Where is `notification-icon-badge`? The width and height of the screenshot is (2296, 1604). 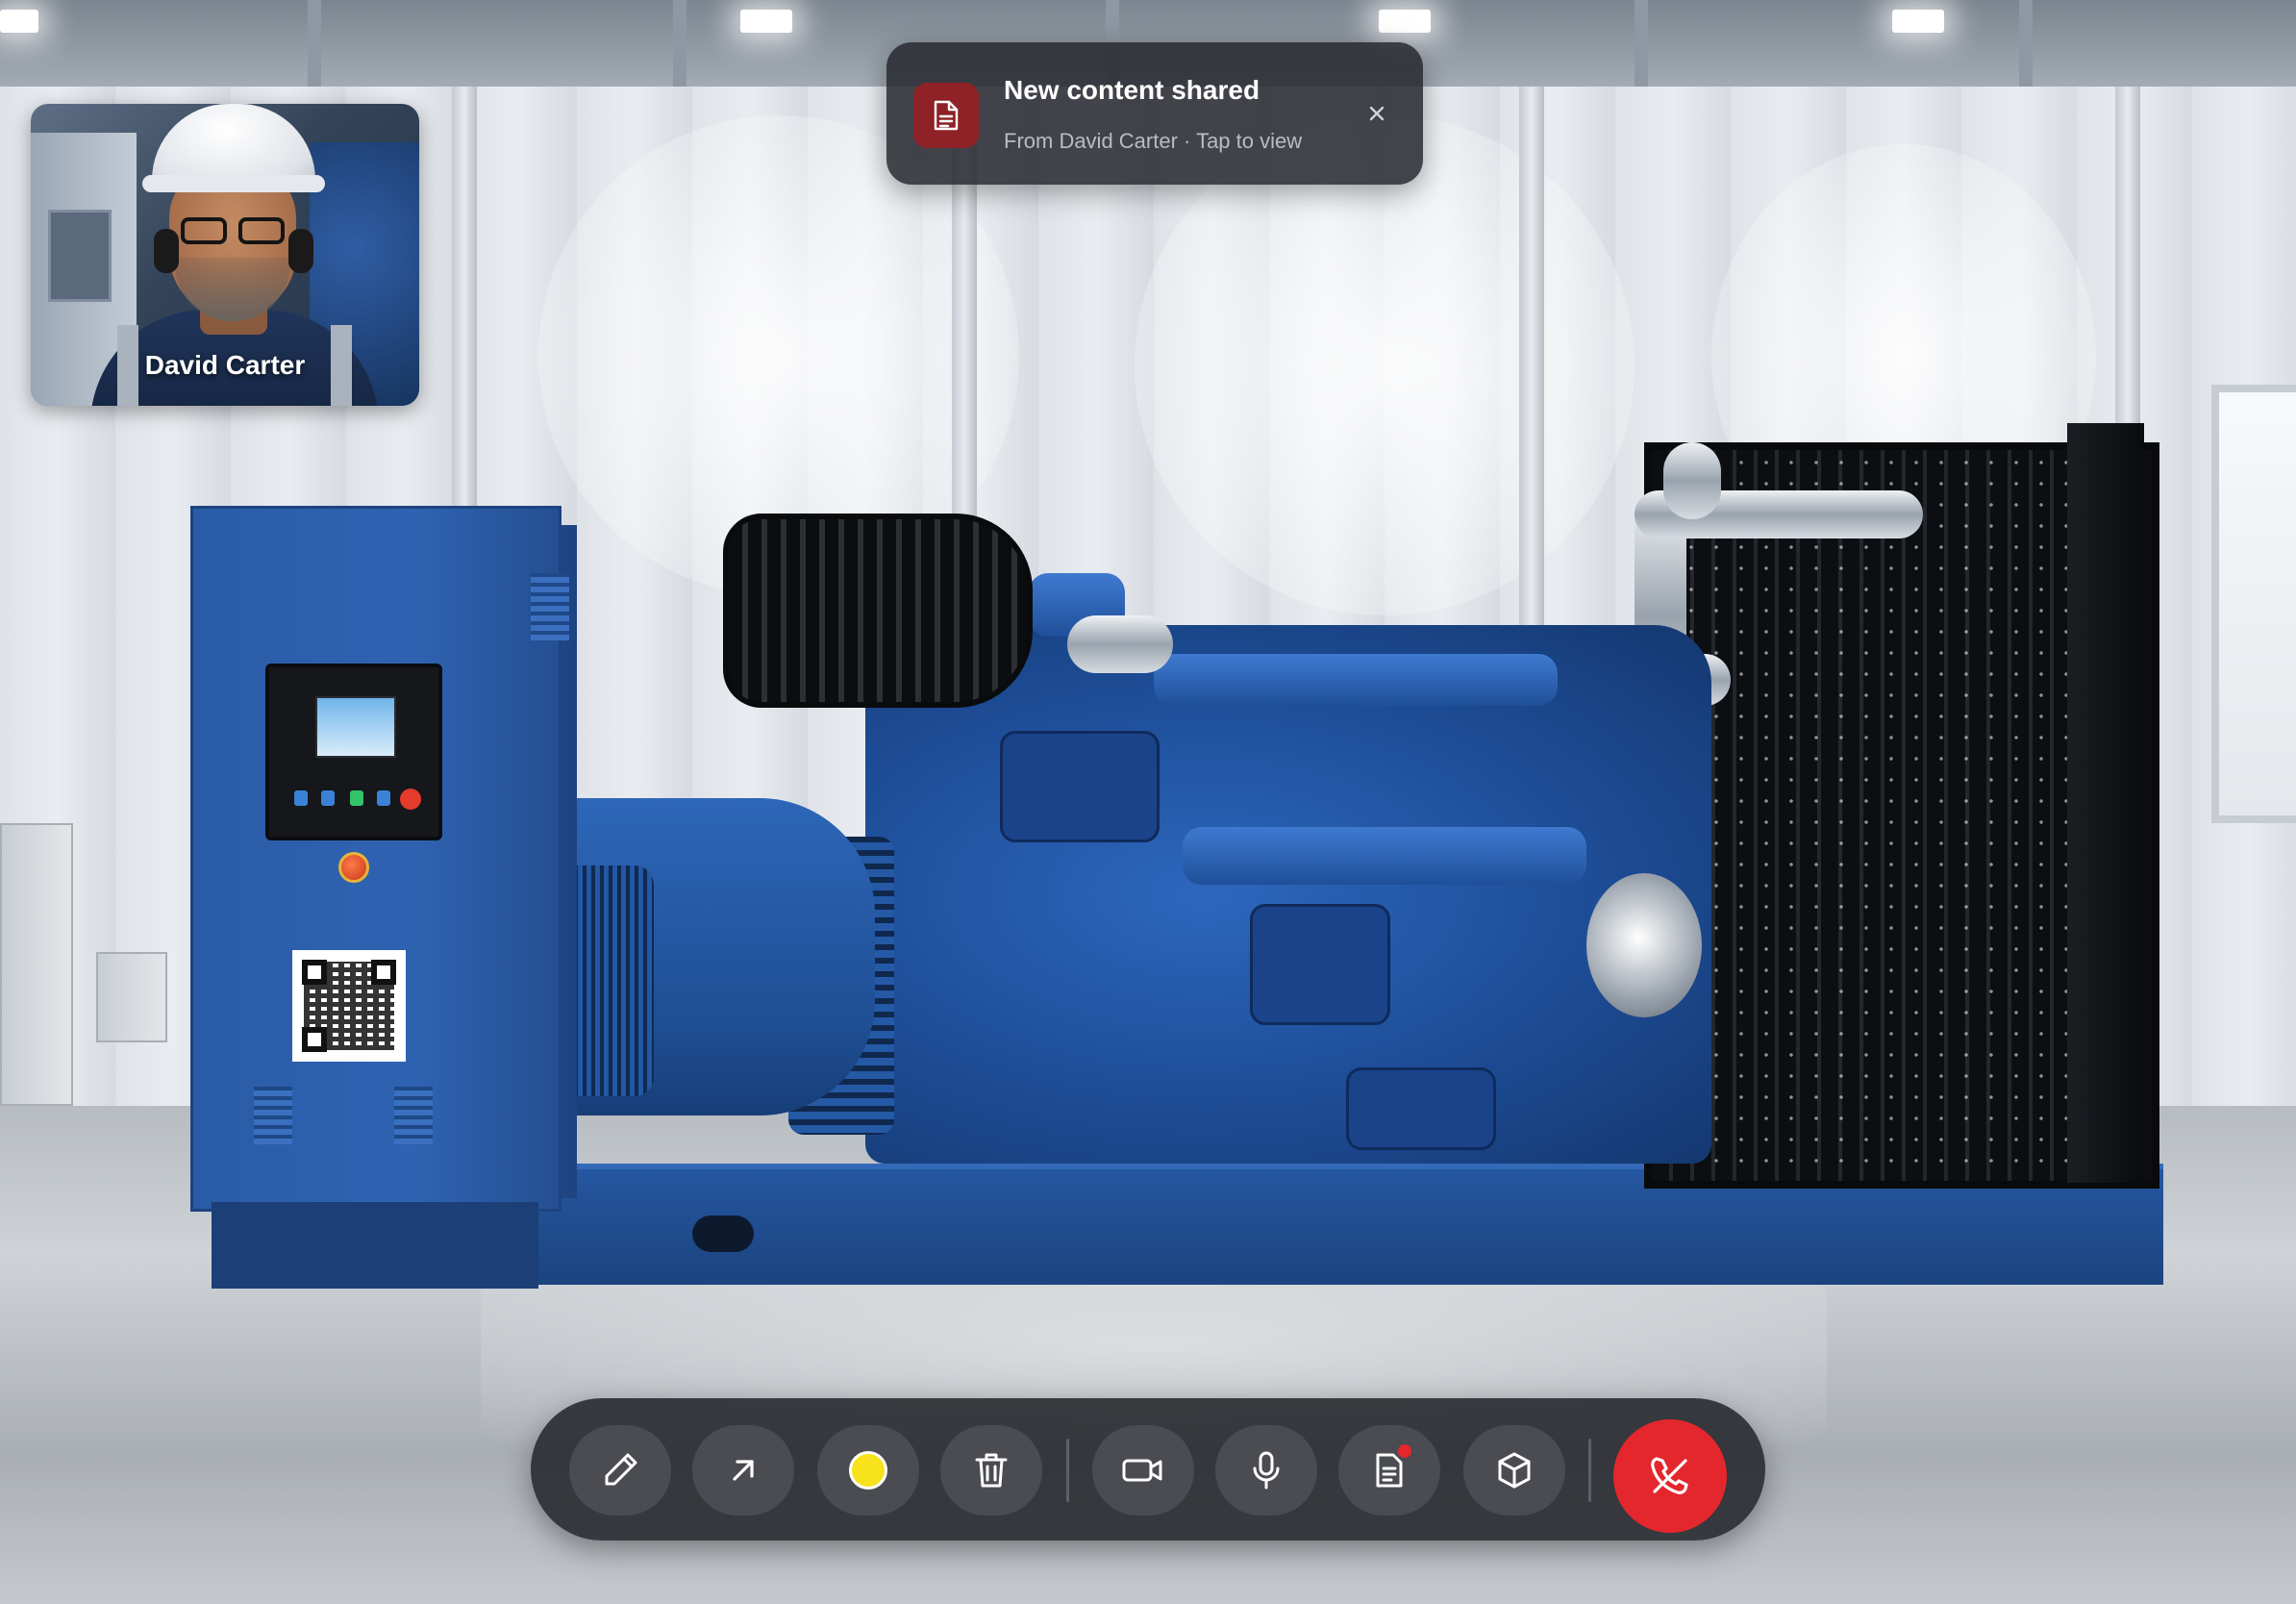
notification-icon-badge is located at coordinates (946, 115).